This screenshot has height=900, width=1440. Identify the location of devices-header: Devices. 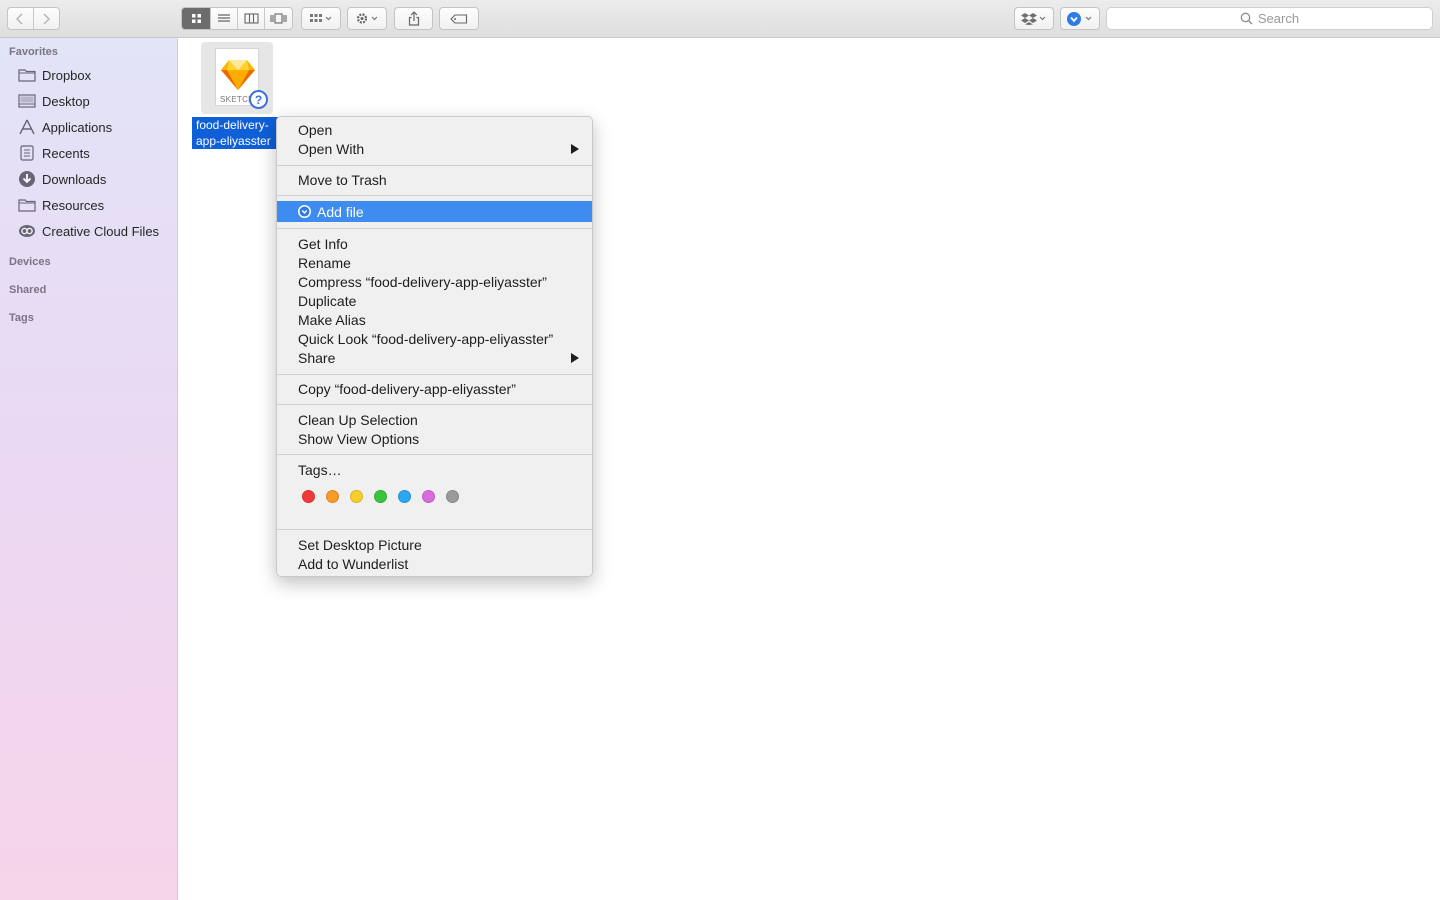
(30, 262).